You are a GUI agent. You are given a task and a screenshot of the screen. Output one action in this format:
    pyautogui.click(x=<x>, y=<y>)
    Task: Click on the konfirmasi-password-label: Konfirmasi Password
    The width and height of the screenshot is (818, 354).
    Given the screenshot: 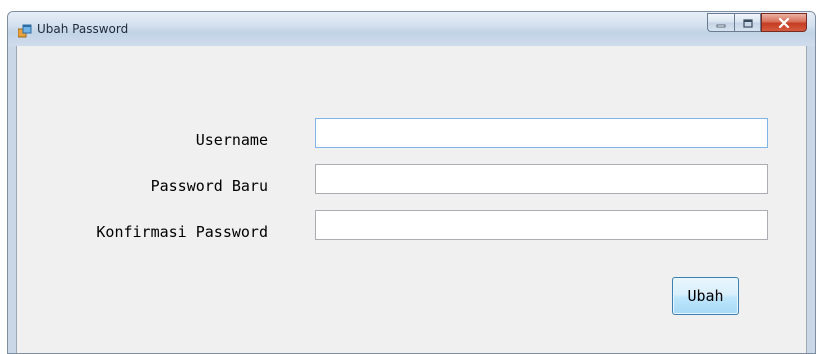 What is the action you would take?
    pyautogui.click(x=182, y=232)
    